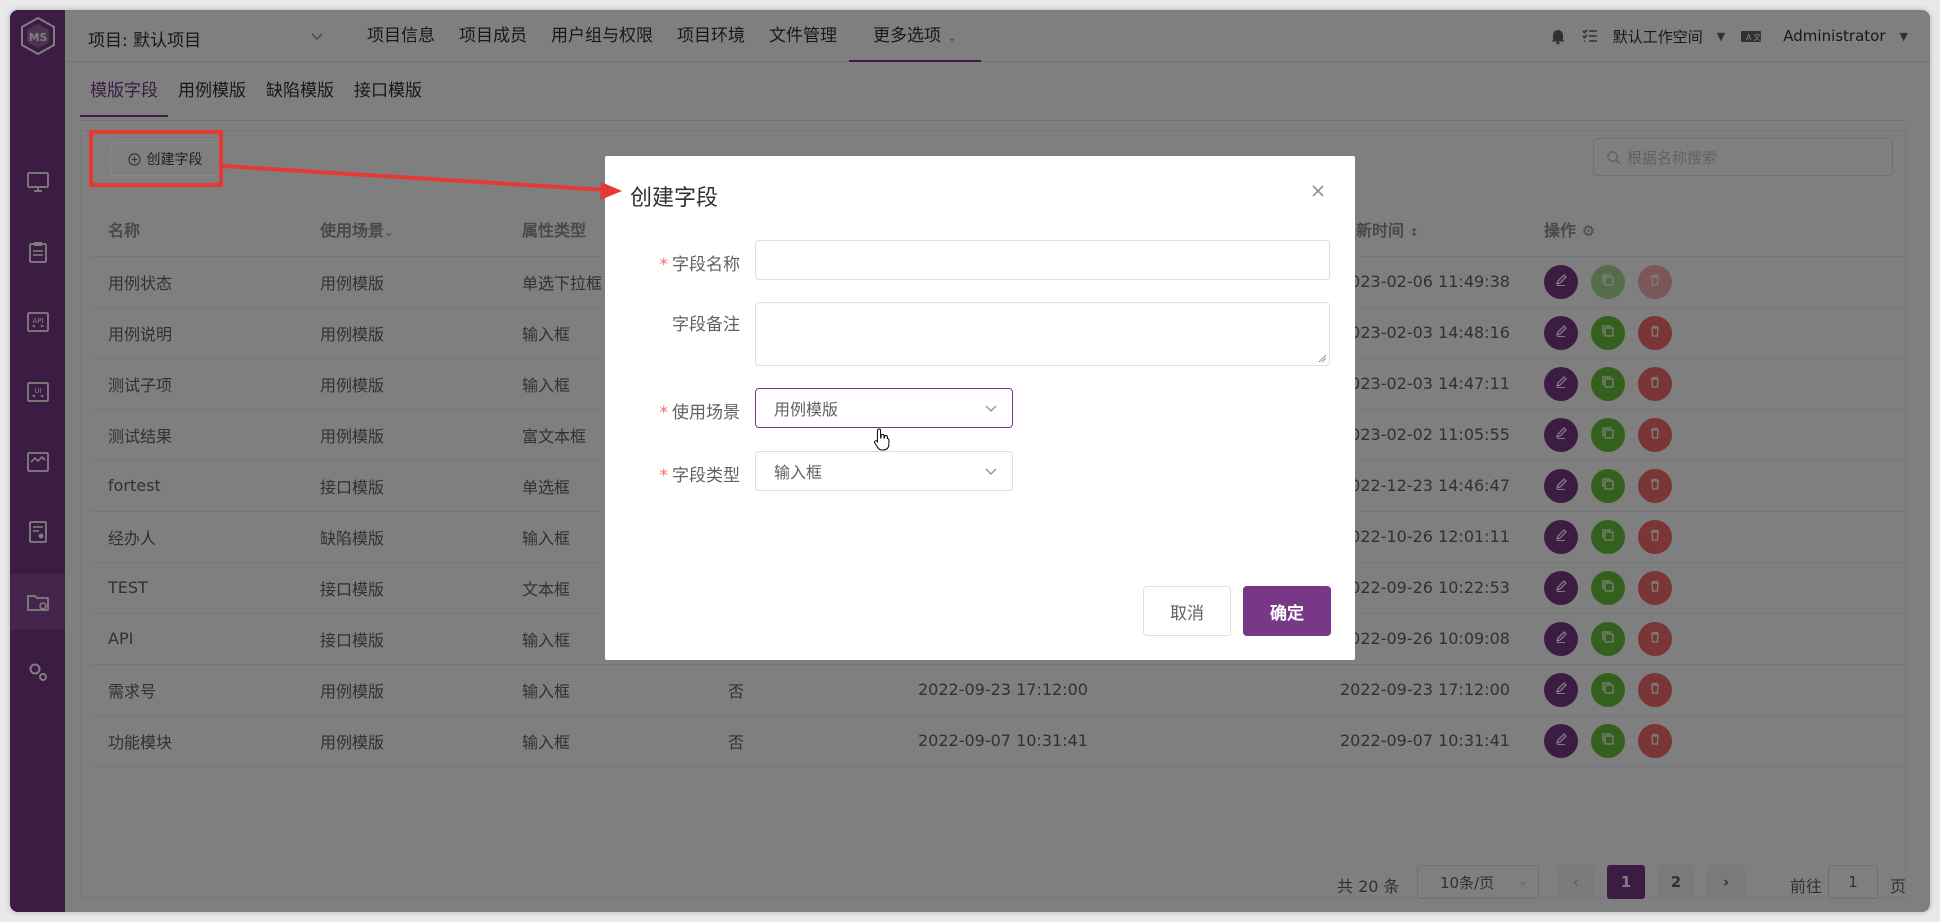 The image size is (1940, 922). I want to click on close-icon, so click(1318, 191).